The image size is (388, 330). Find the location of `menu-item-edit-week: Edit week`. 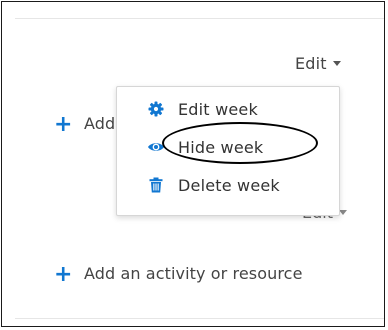

menu-item-edit-week: Edit week is located at coordinates (228, 109).